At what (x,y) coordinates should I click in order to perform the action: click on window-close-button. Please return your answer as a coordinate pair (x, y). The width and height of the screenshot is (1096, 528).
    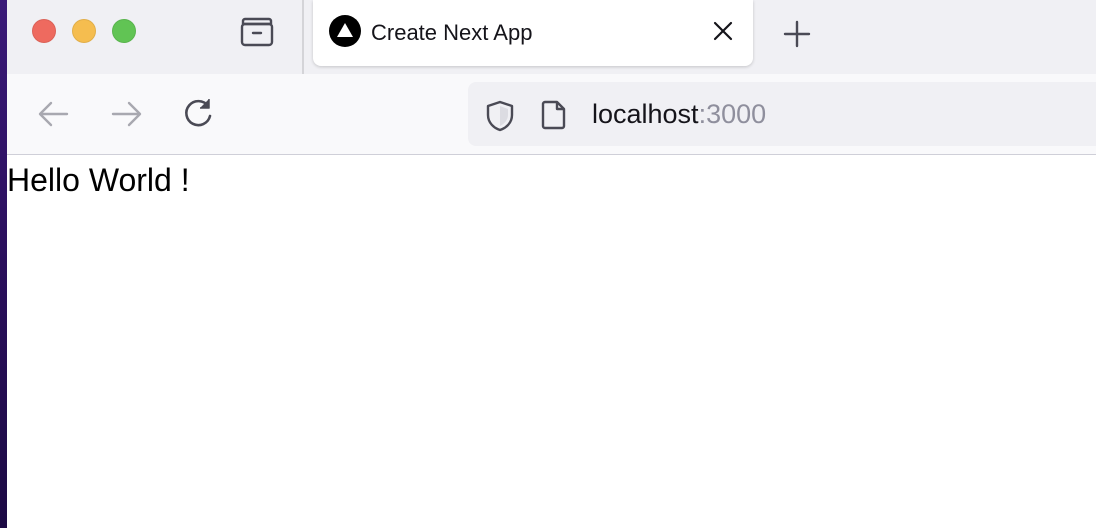
    Looking at the image, I should click on (44, 31).